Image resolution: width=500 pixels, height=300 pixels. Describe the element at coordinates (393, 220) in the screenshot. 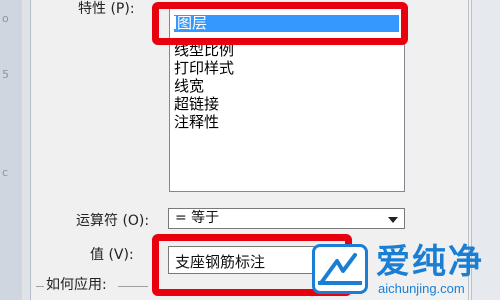

I see `chevron-down-icon` at that location.